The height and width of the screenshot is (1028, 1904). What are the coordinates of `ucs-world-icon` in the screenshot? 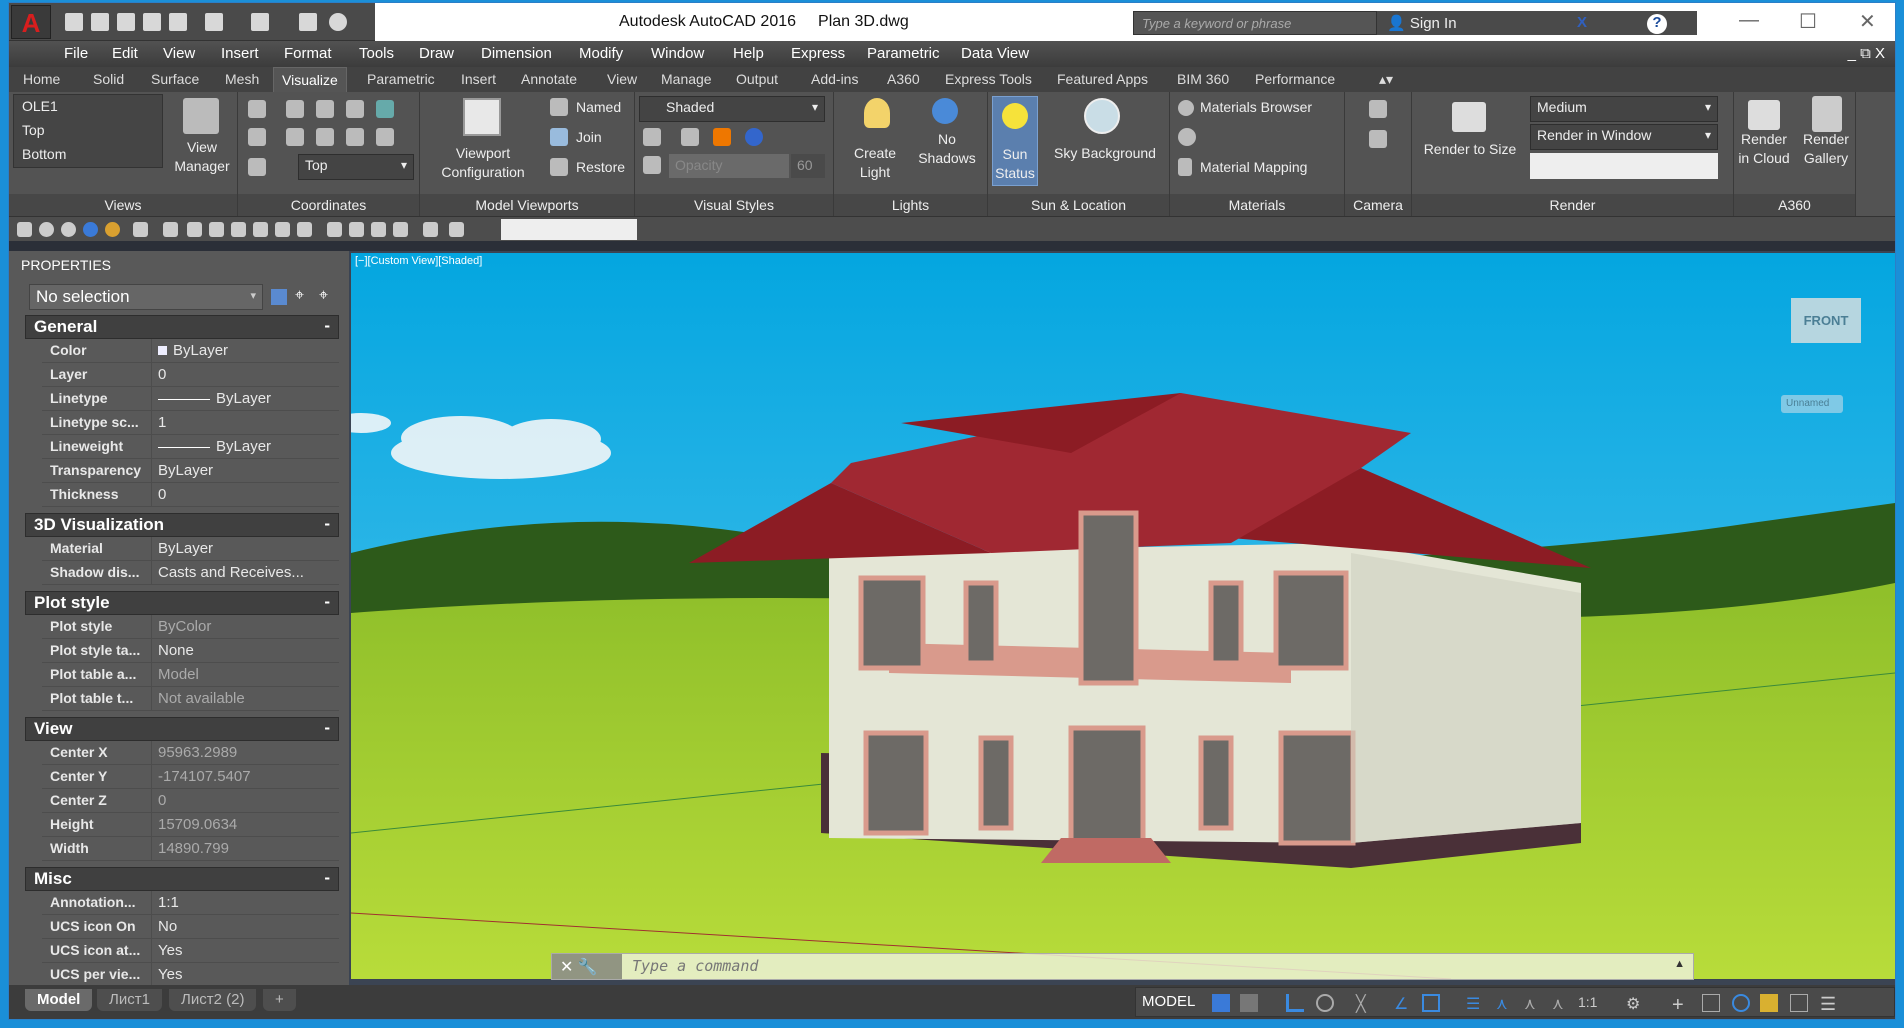 It's located at (295, 109).